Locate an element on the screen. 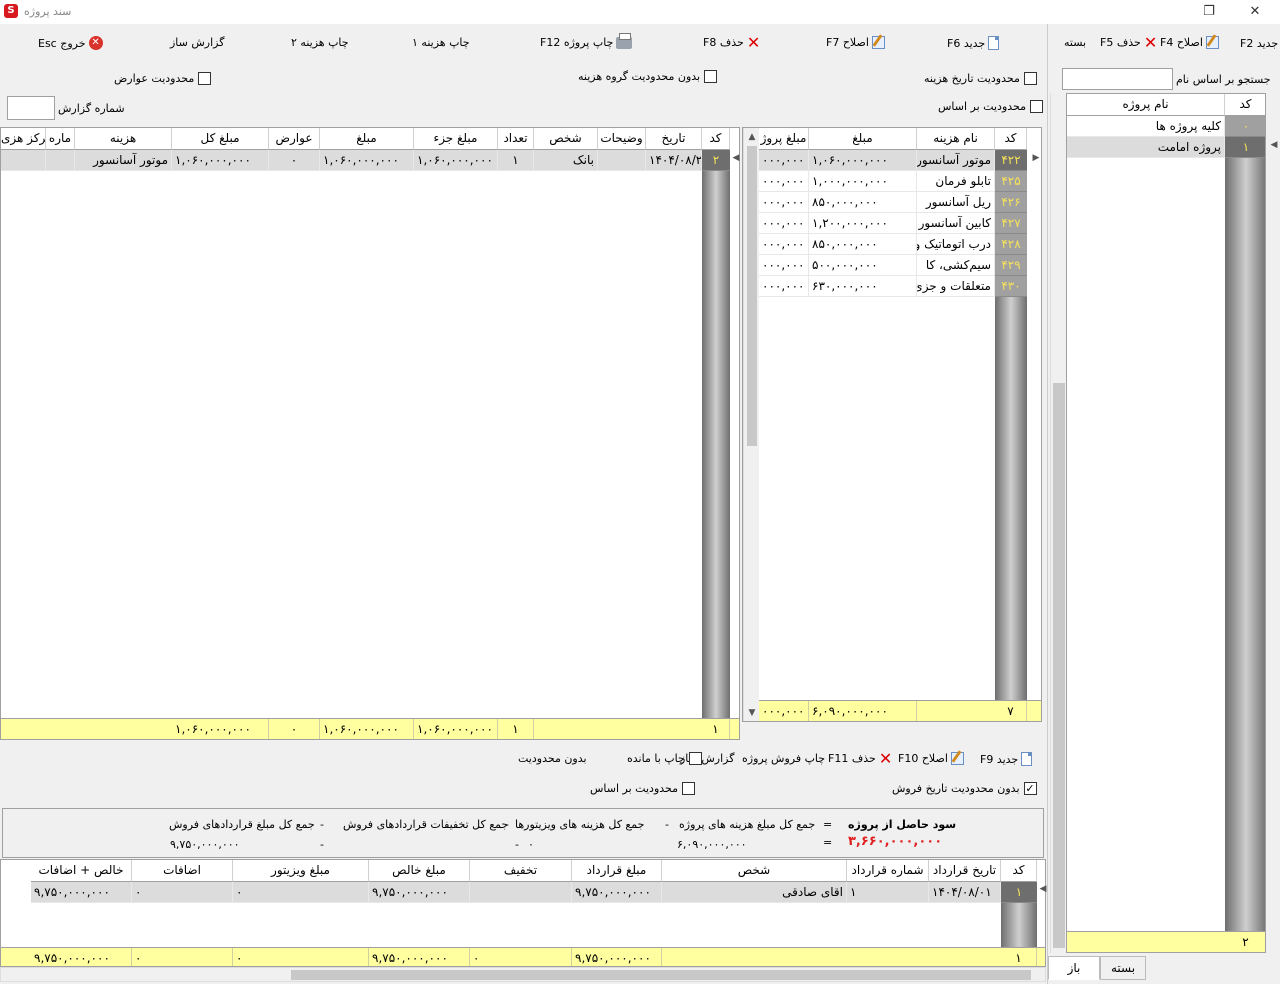 The height and width of the screenshot is (984, 1280). sales-cell-net-extras: ۹,۷۵۰,۰۰۰,۰۰۰ is located at coordinates (81, 892).